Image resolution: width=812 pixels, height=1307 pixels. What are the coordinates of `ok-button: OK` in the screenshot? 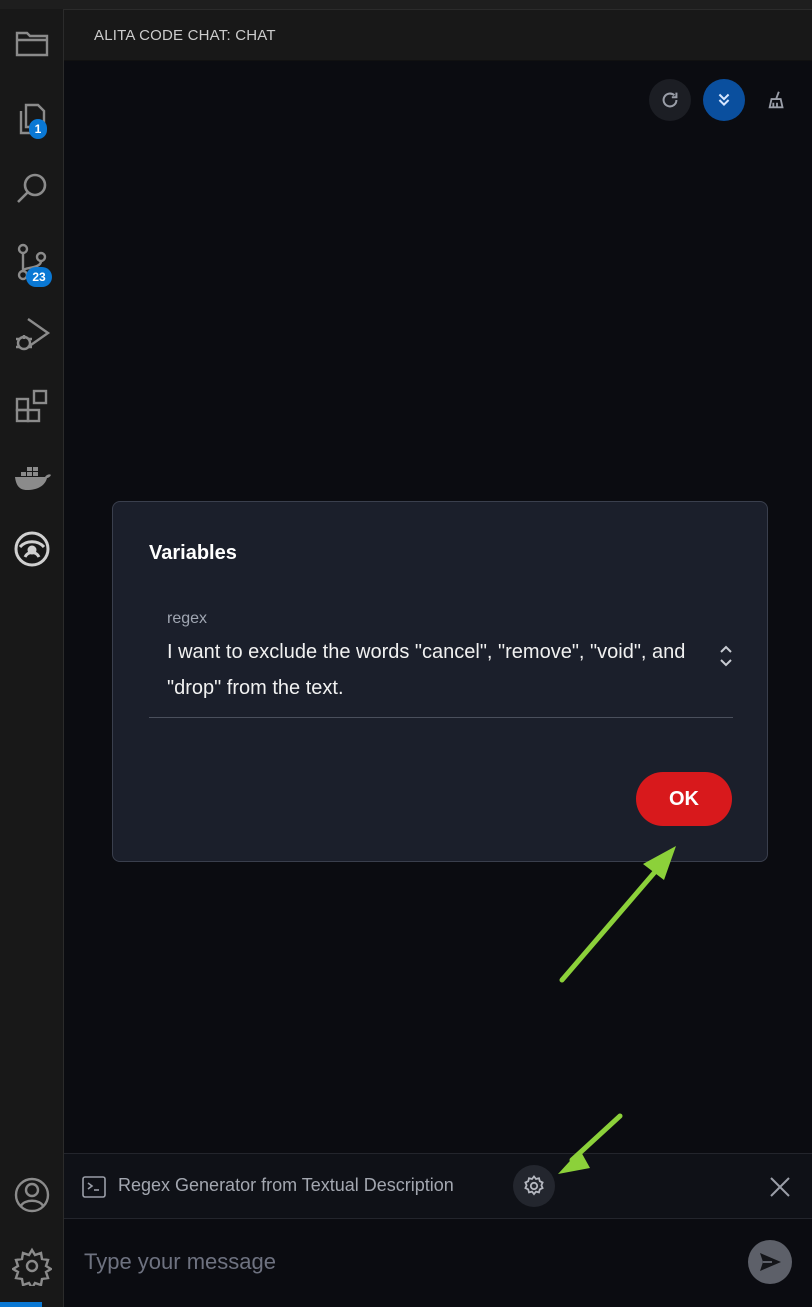 It's located at (684, 799).